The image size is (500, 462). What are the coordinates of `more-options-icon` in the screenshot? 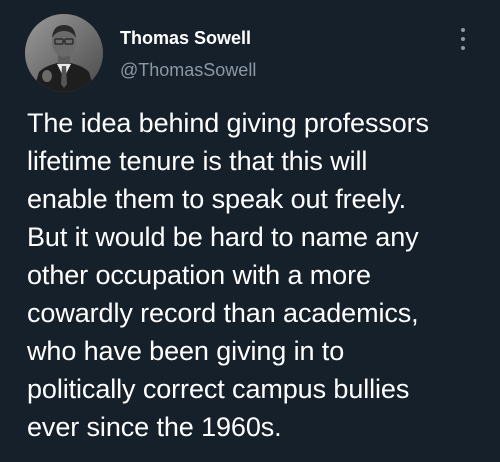 It's located at (463, 40).